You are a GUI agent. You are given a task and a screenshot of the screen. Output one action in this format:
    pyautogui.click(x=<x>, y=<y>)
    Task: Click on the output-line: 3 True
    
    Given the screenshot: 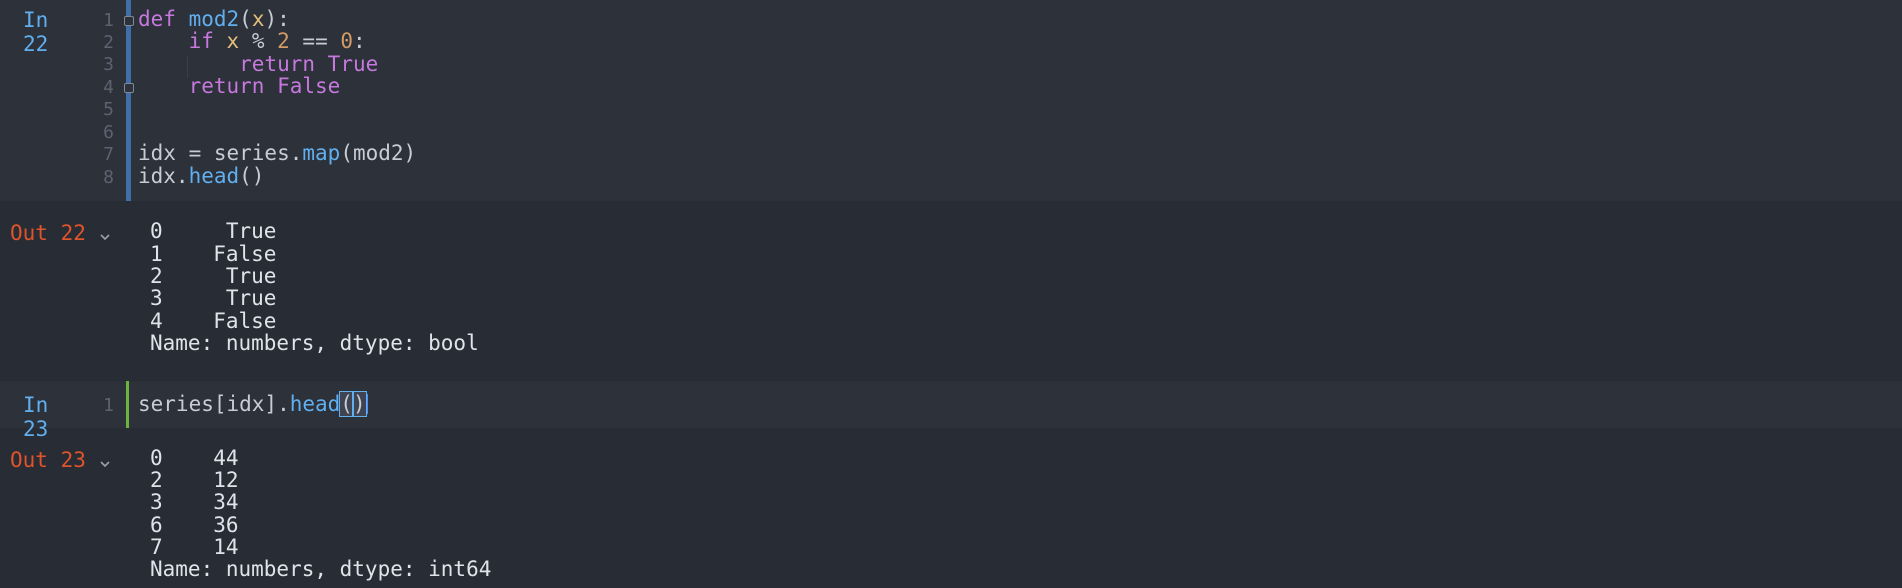 What is the action you would take?
    pyautogui.click(x=213, y=298)
    